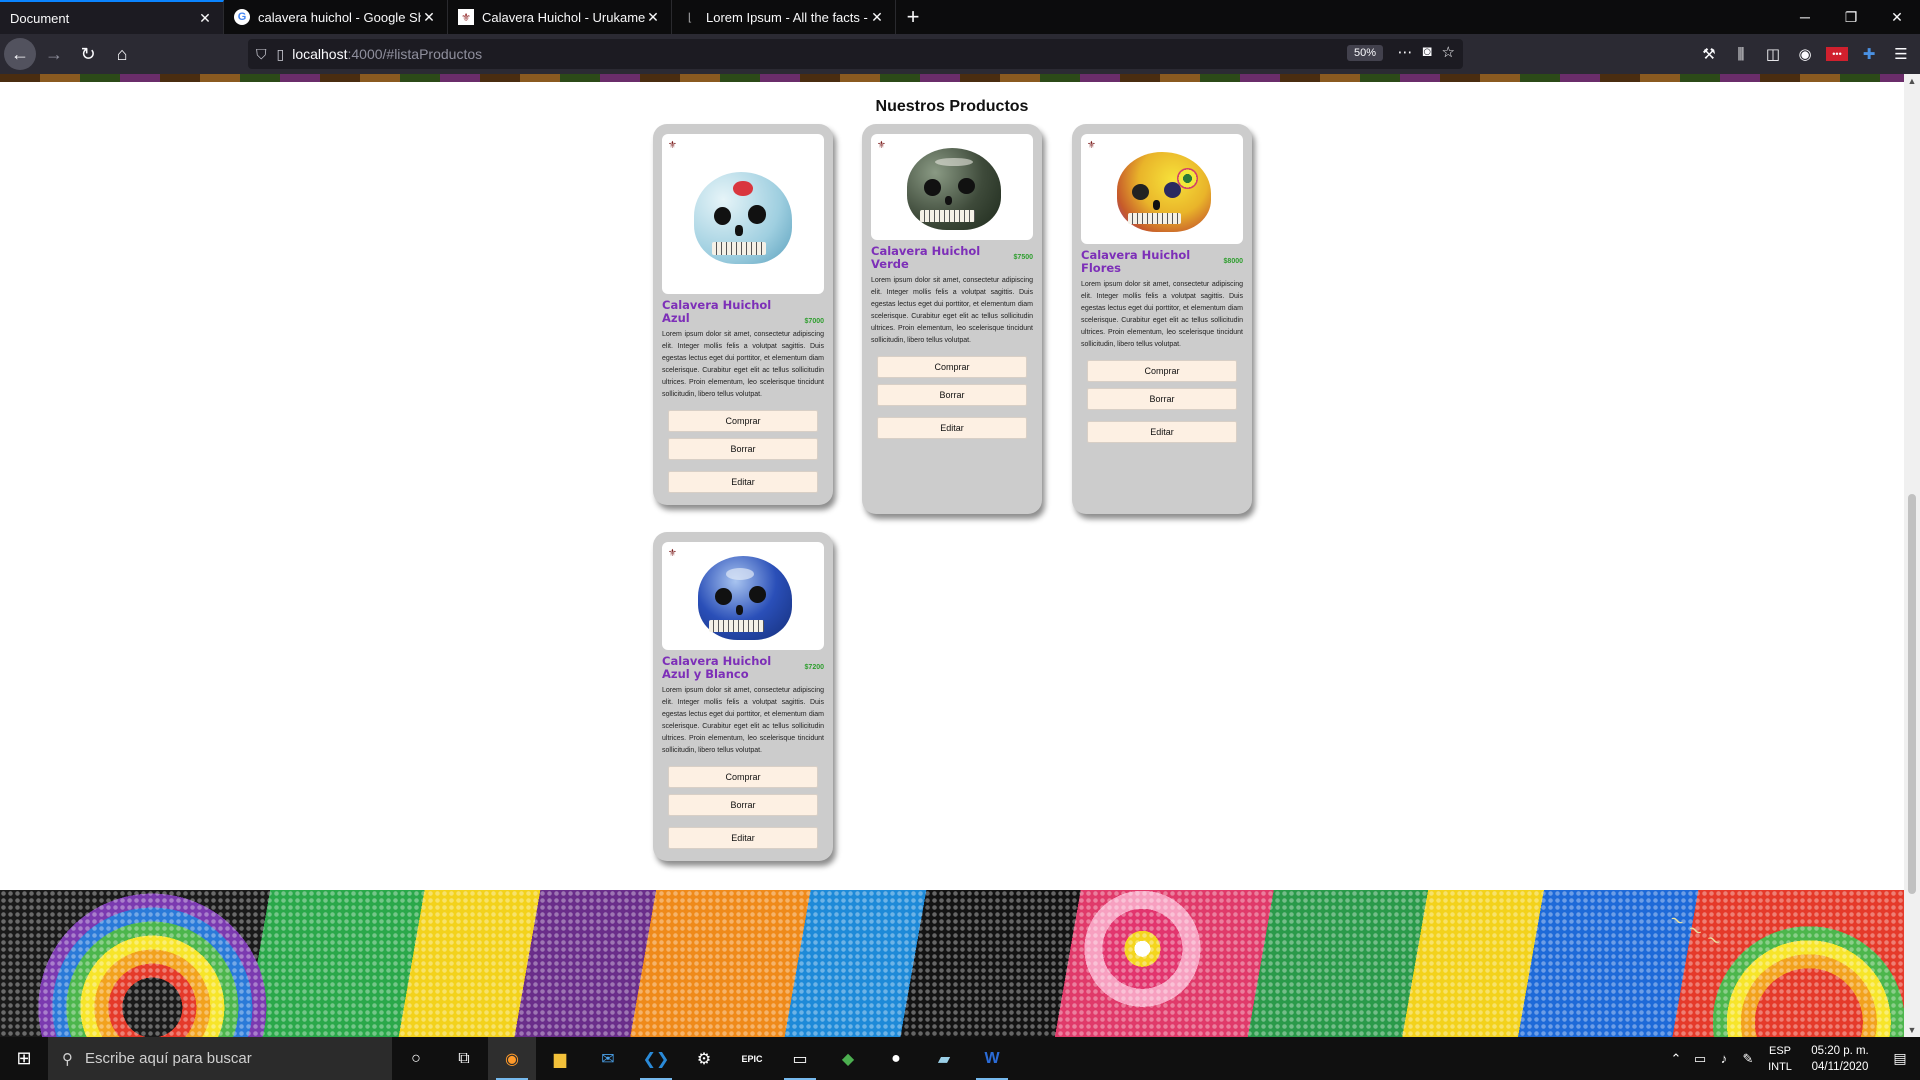 This screenshot has width=1920, height=1080. I want to click on lang-line-1: ESP, so click(1779, 1050).